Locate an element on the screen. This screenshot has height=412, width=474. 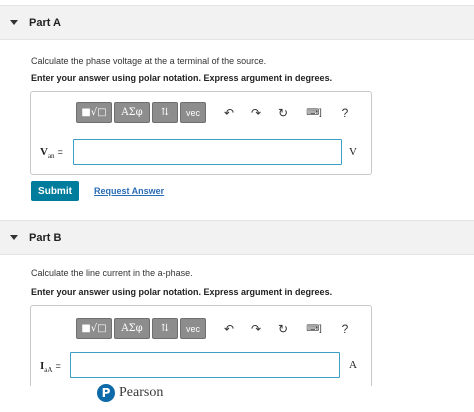
part-b-variable-label: IaA = is located at coordinates (50, 367).